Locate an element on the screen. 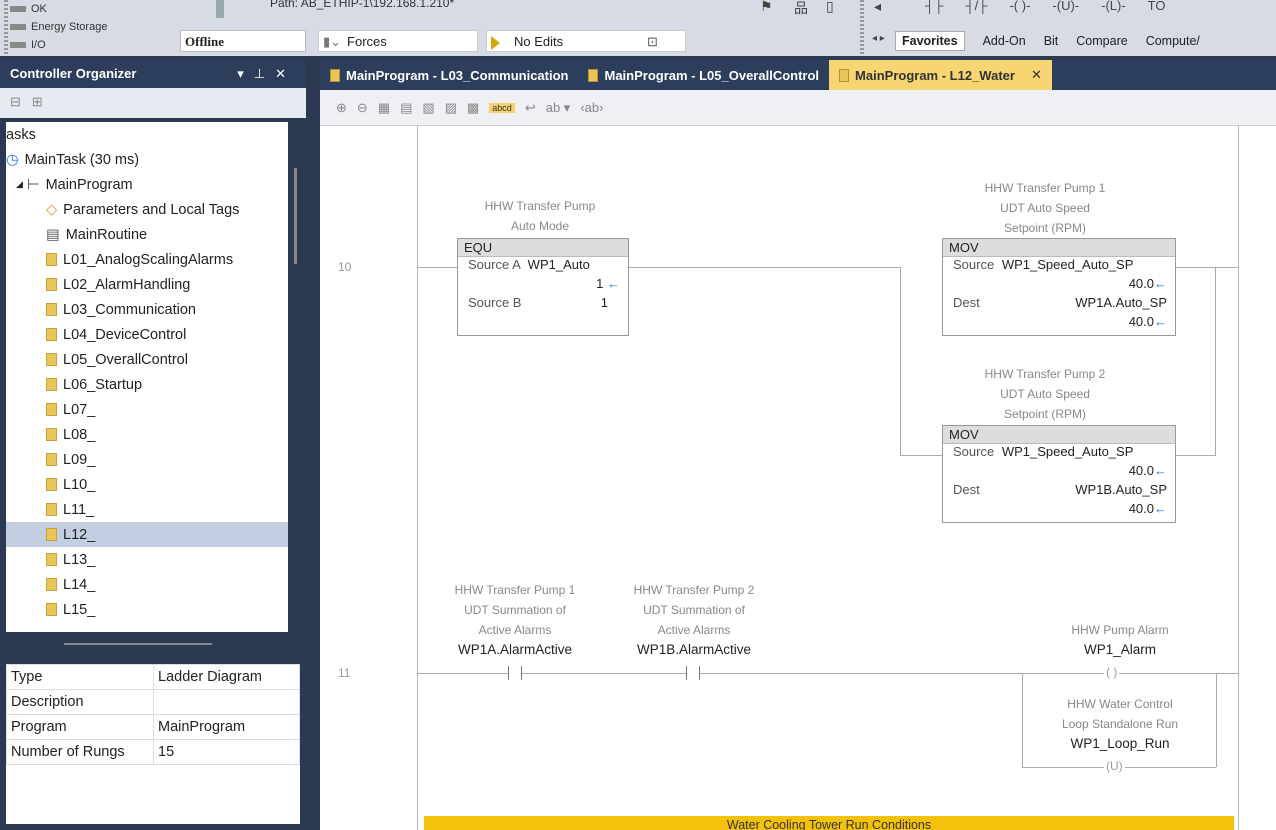 The width and height of the screenshot is (1276, 830). rung-comment-banner: Water Cooling Tower Run Conditions is located at coordinates (829, 823).